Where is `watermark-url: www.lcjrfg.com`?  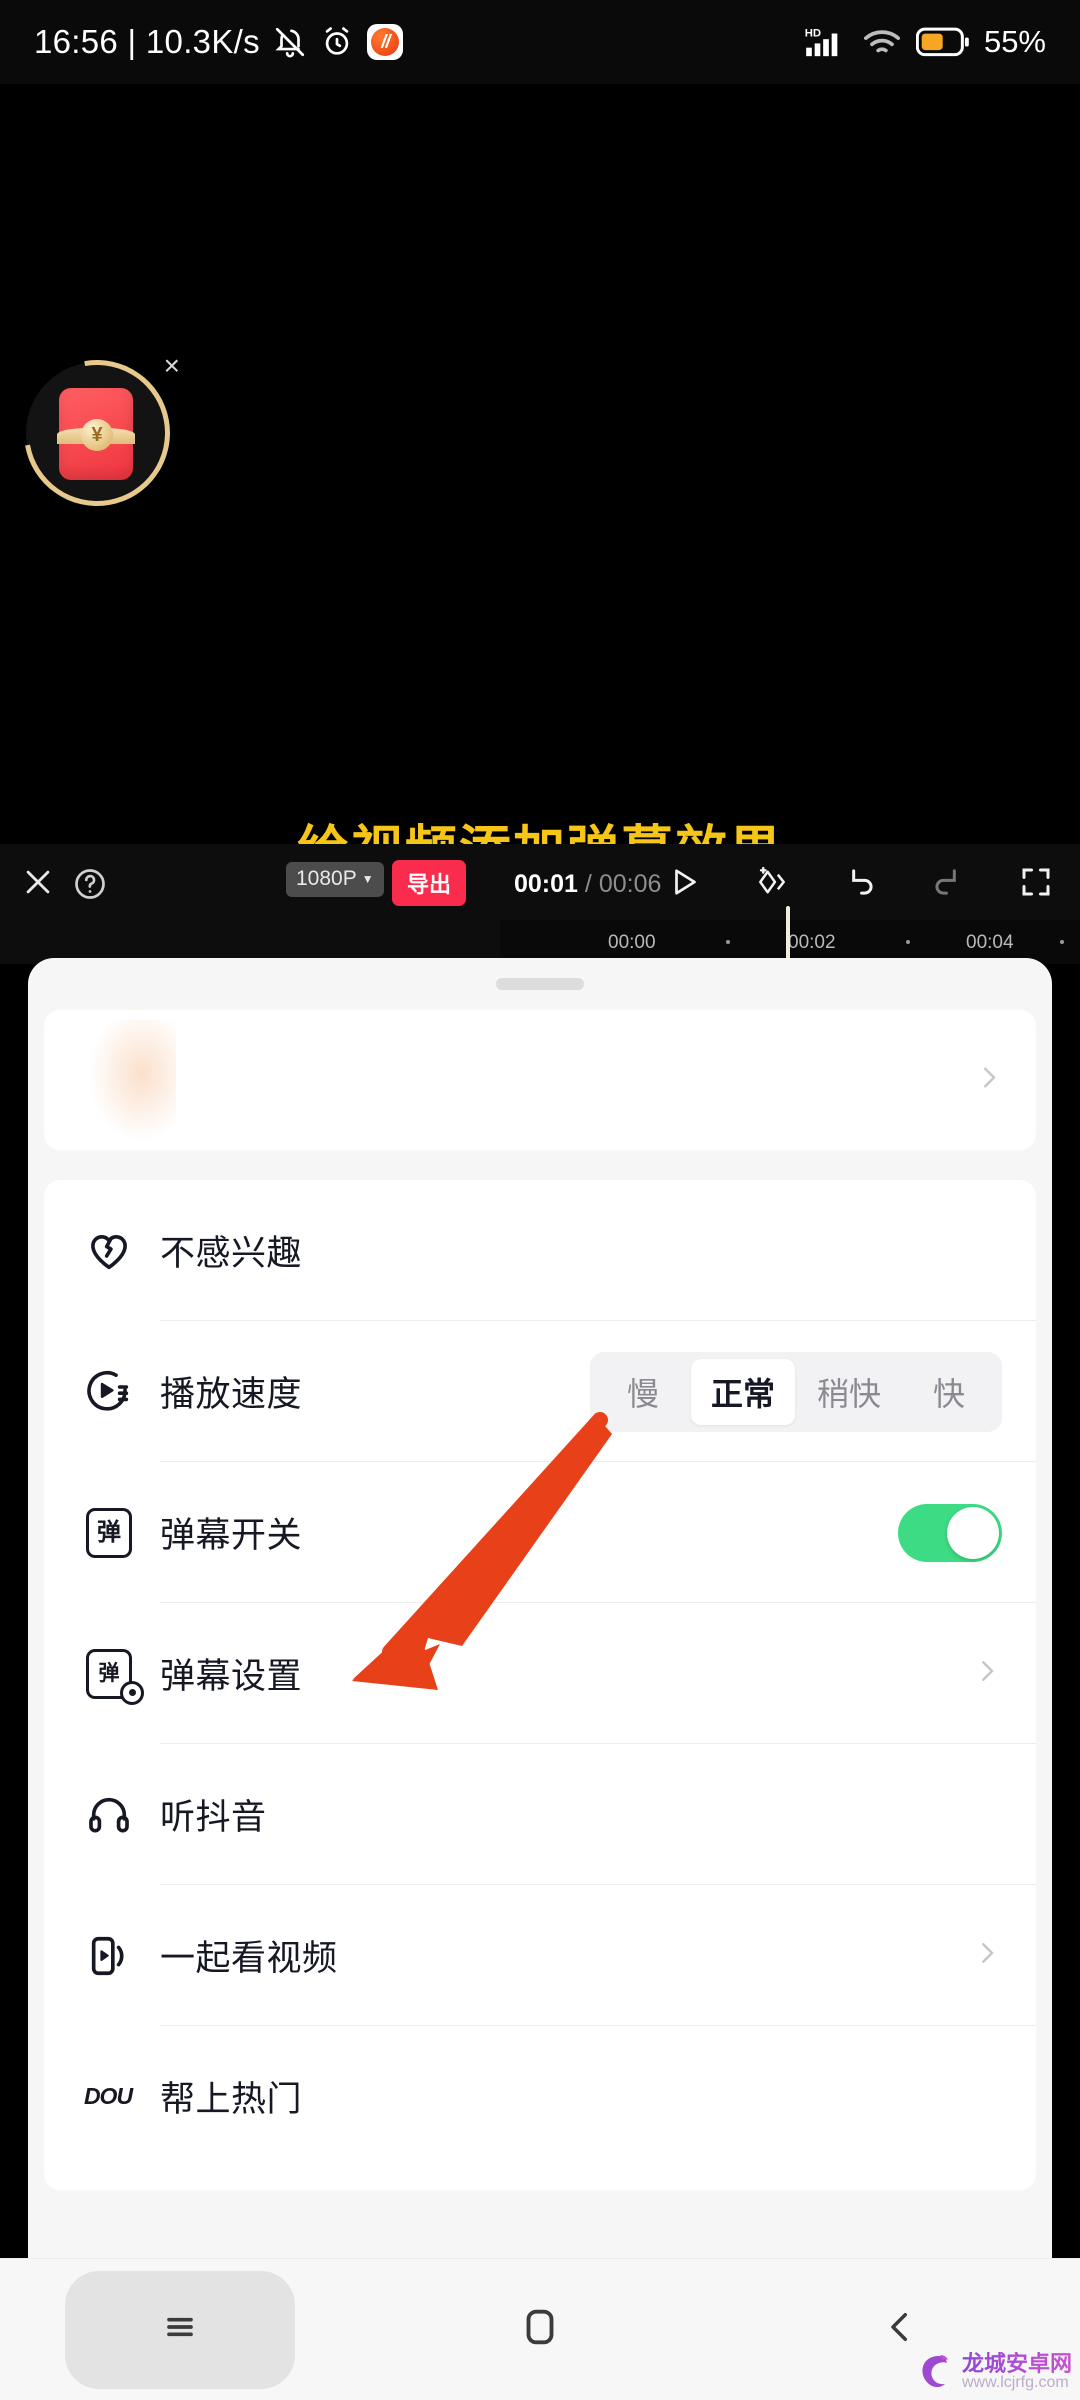 watermark-url: www.lcjrfg.com is located at coordinates (1015, 2383).